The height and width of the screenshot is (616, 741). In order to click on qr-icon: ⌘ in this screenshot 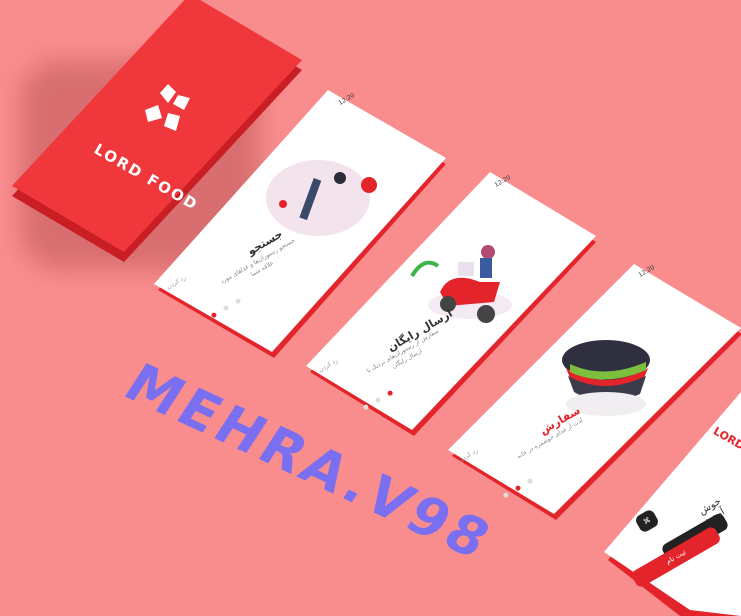, I will do `click(647, 521)`.